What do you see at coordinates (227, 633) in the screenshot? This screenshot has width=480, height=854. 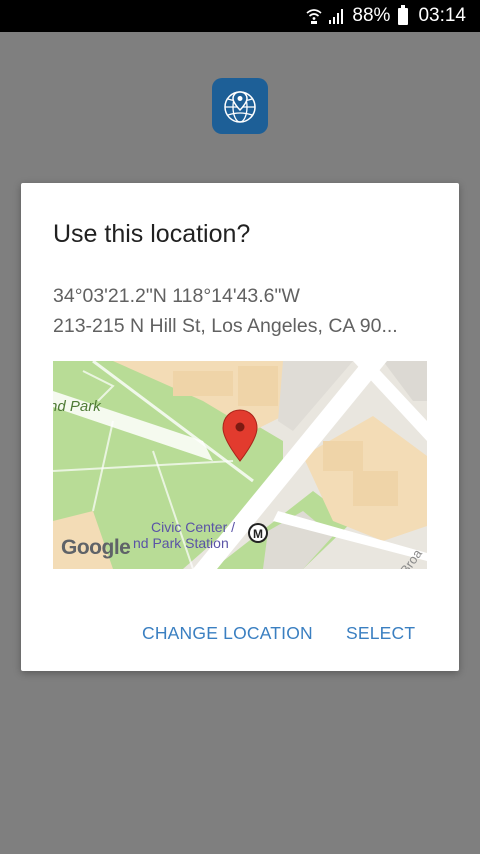 I see `change-location-button: CHANGE LOCATION` at bounding box center [227, 633].